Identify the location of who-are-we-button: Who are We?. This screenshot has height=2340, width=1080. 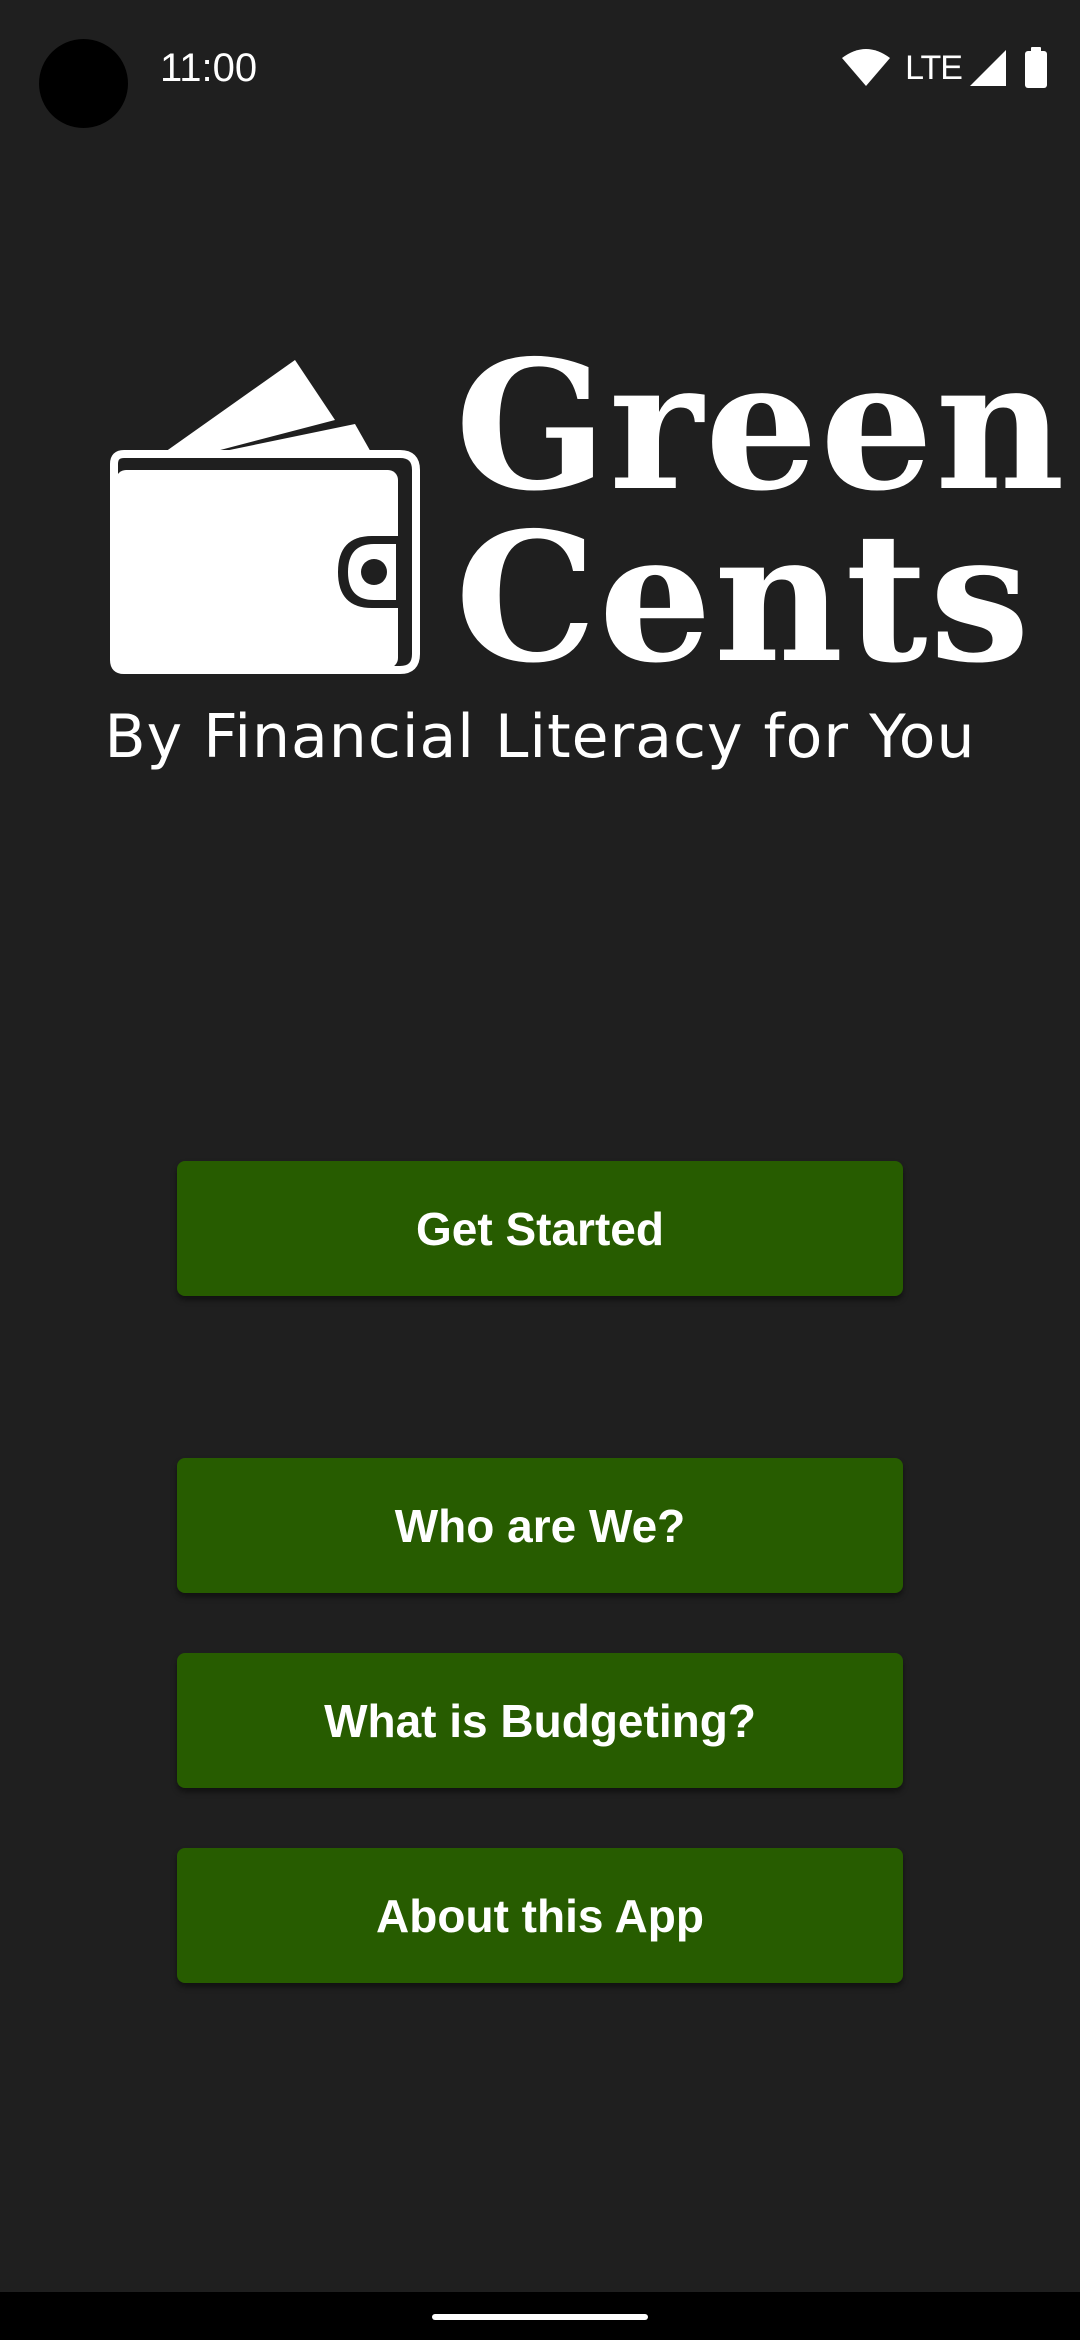
(540, 1525).